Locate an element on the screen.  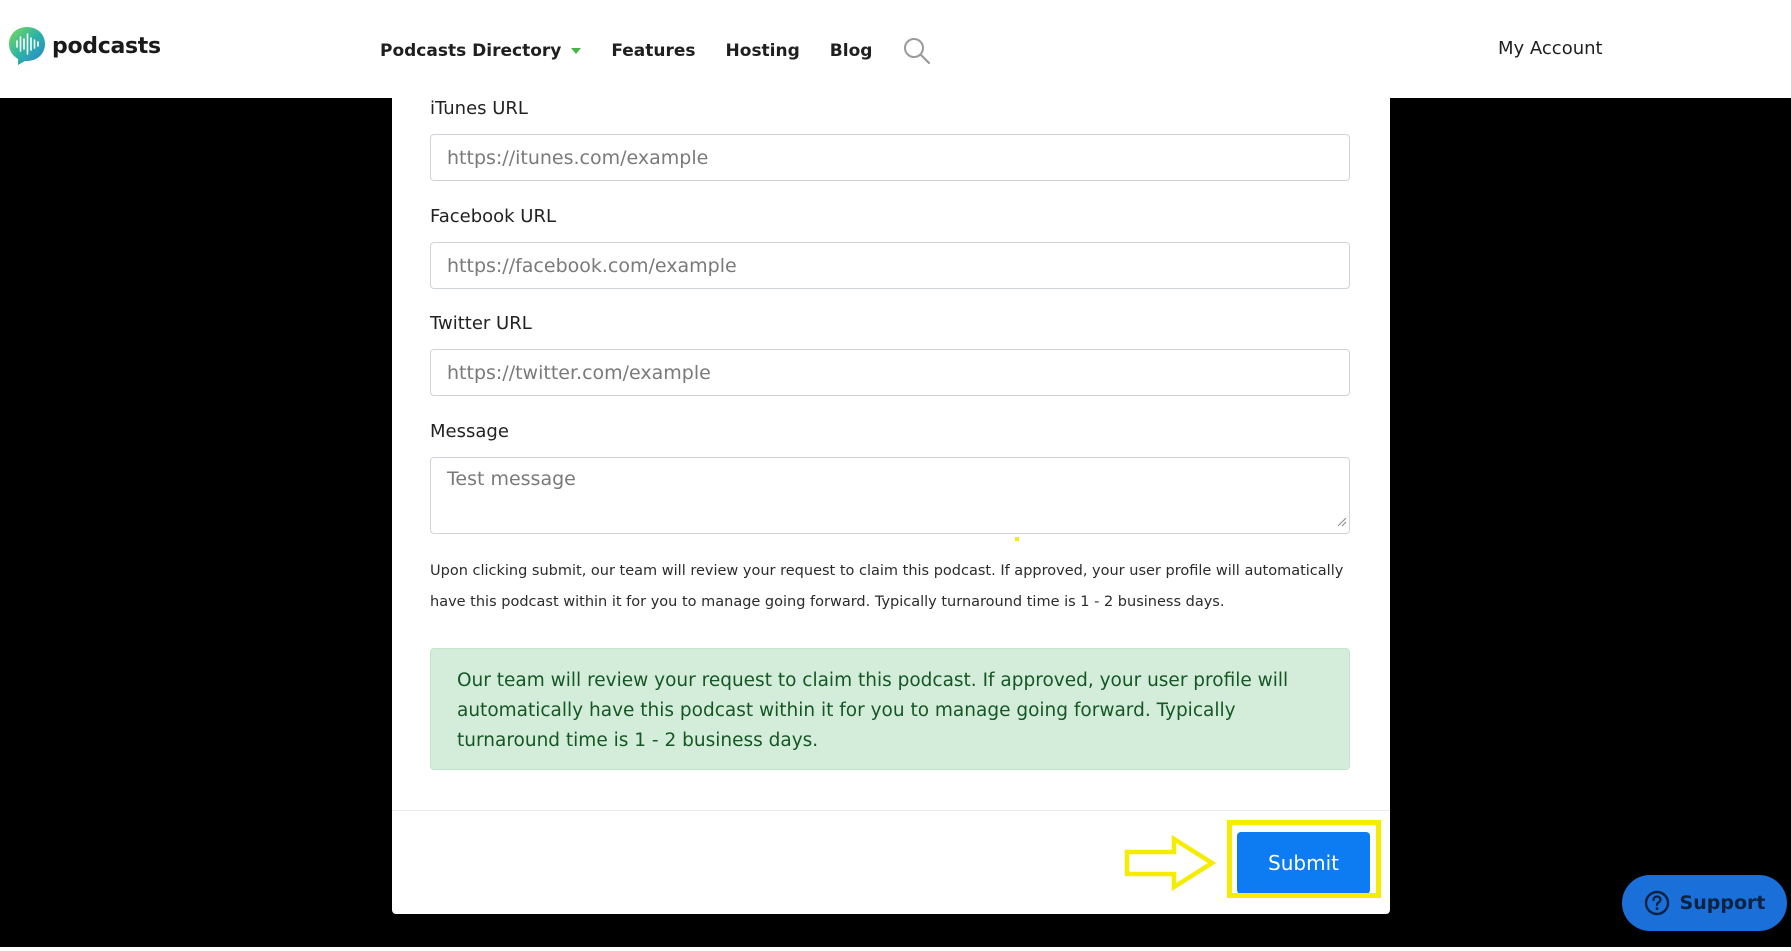
nav-features: Features is located at coordinates (653, 51).